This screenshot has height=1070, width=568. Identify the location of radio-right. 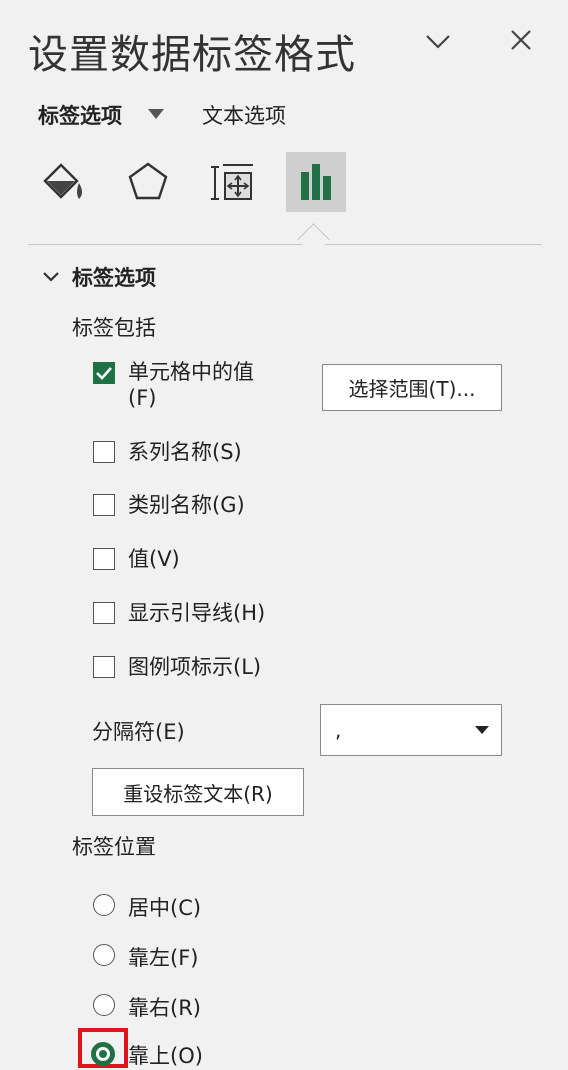
(104, 1005).